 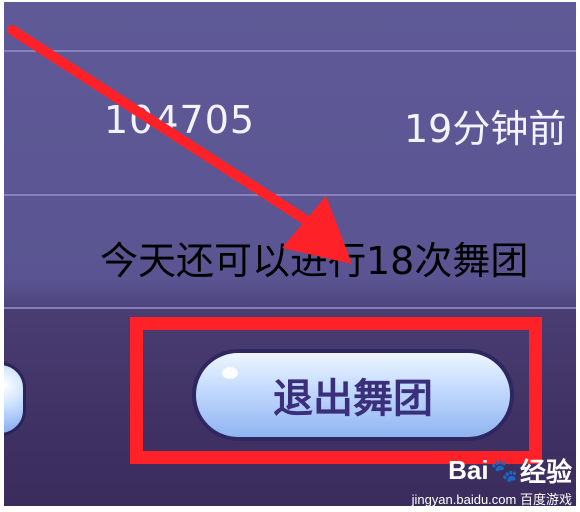 I want to click on watermark-url: jingyan.baidu.com, so click(x=464, y=499).